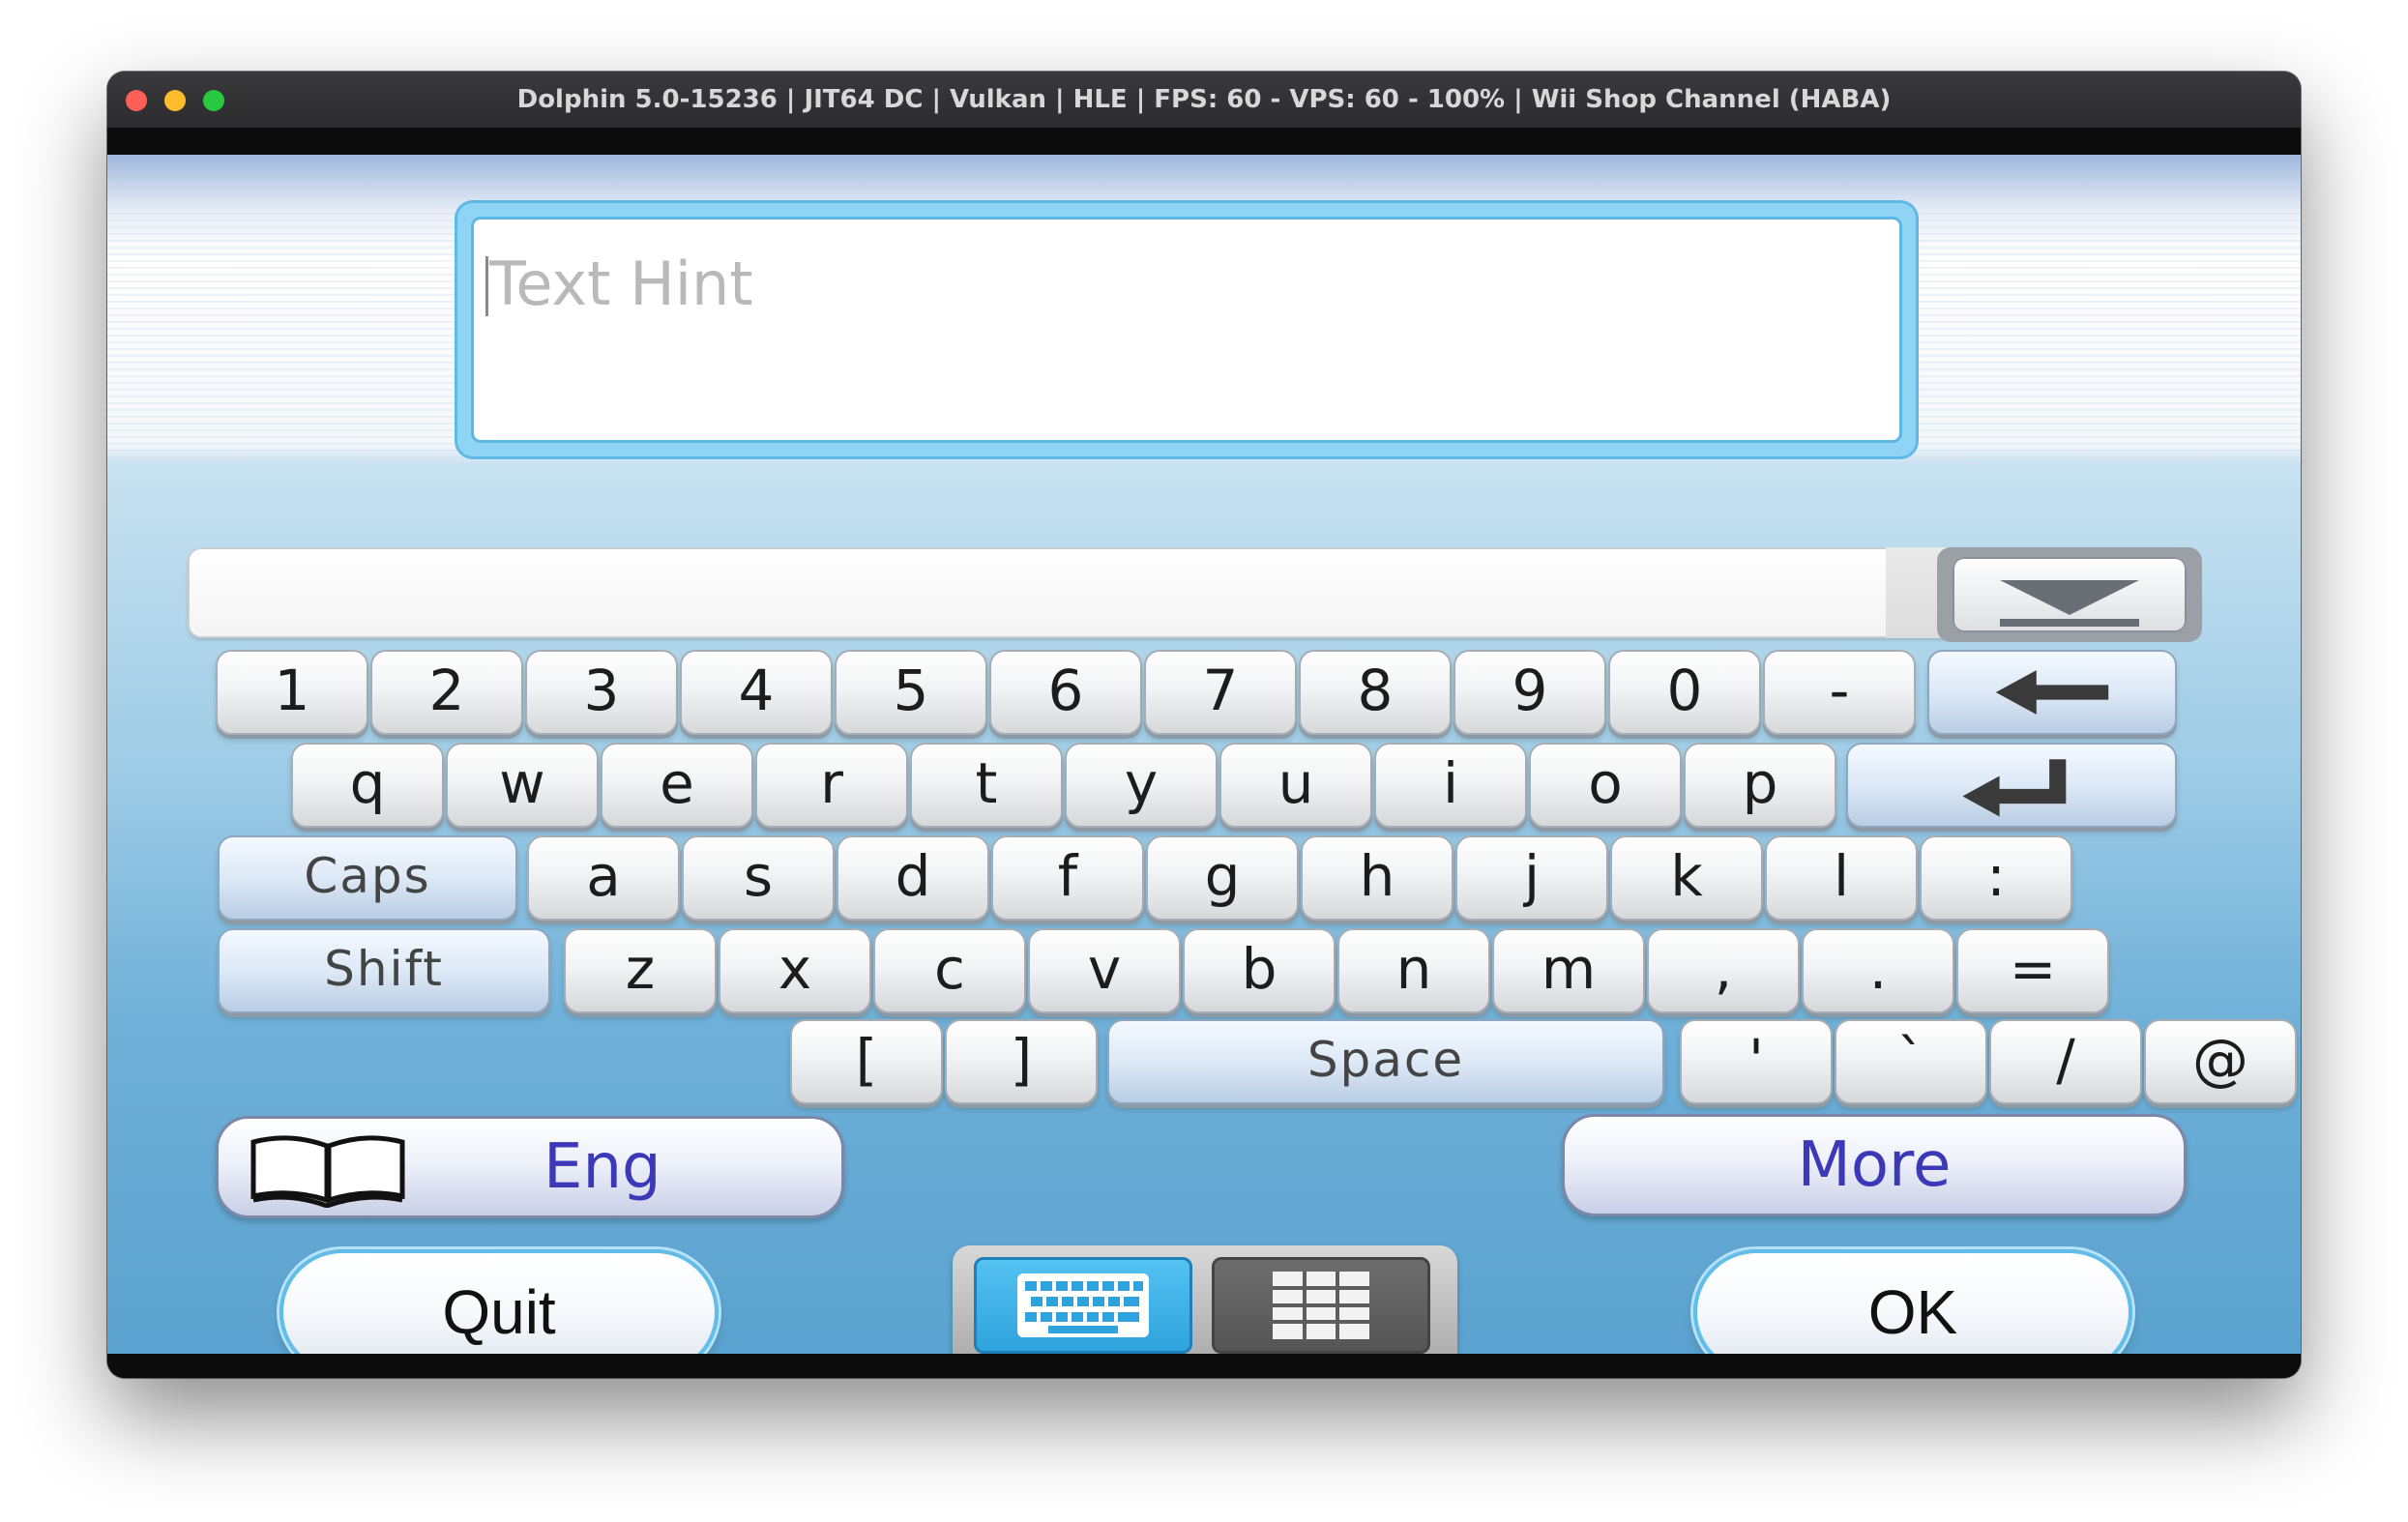 This screenshot has height=1522, width=2408. Describe the element at coordinates (1295, 785) in the screenshot. I see `key-u: u` at that location.